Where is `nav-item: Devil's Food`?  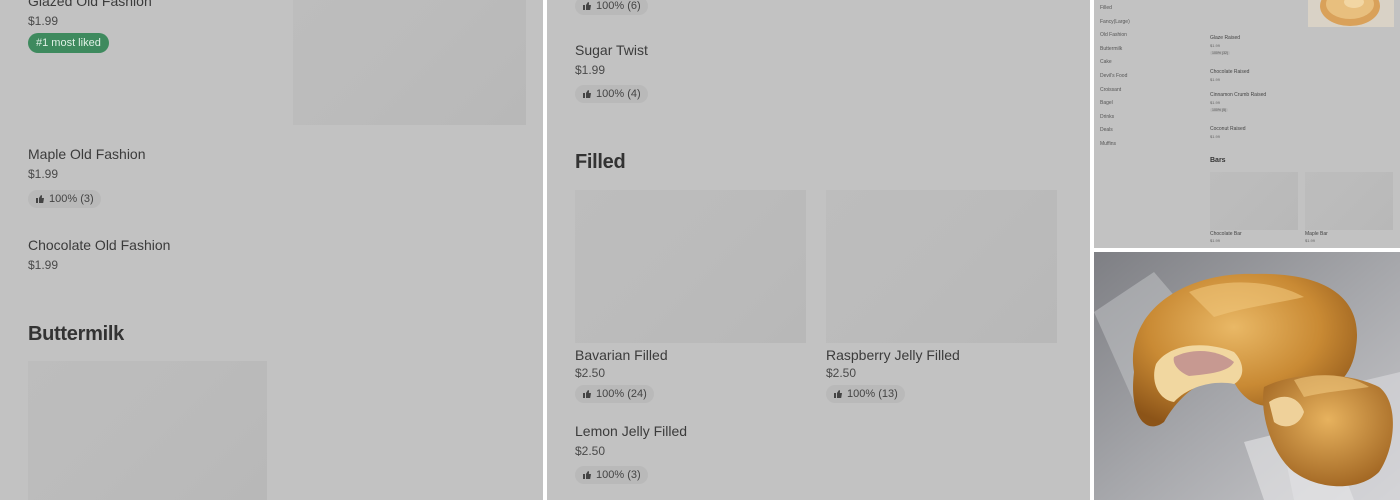
nav-item: Devil's Food is located at coordinates (1113, 76).